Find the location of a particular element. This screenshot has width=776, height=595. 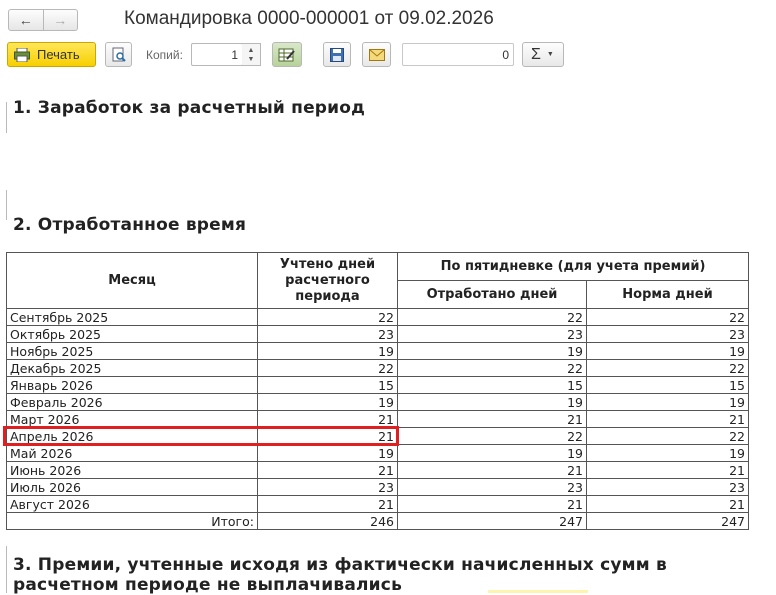

row-month: Февраль 2026 is located at coordinates (132, 402).